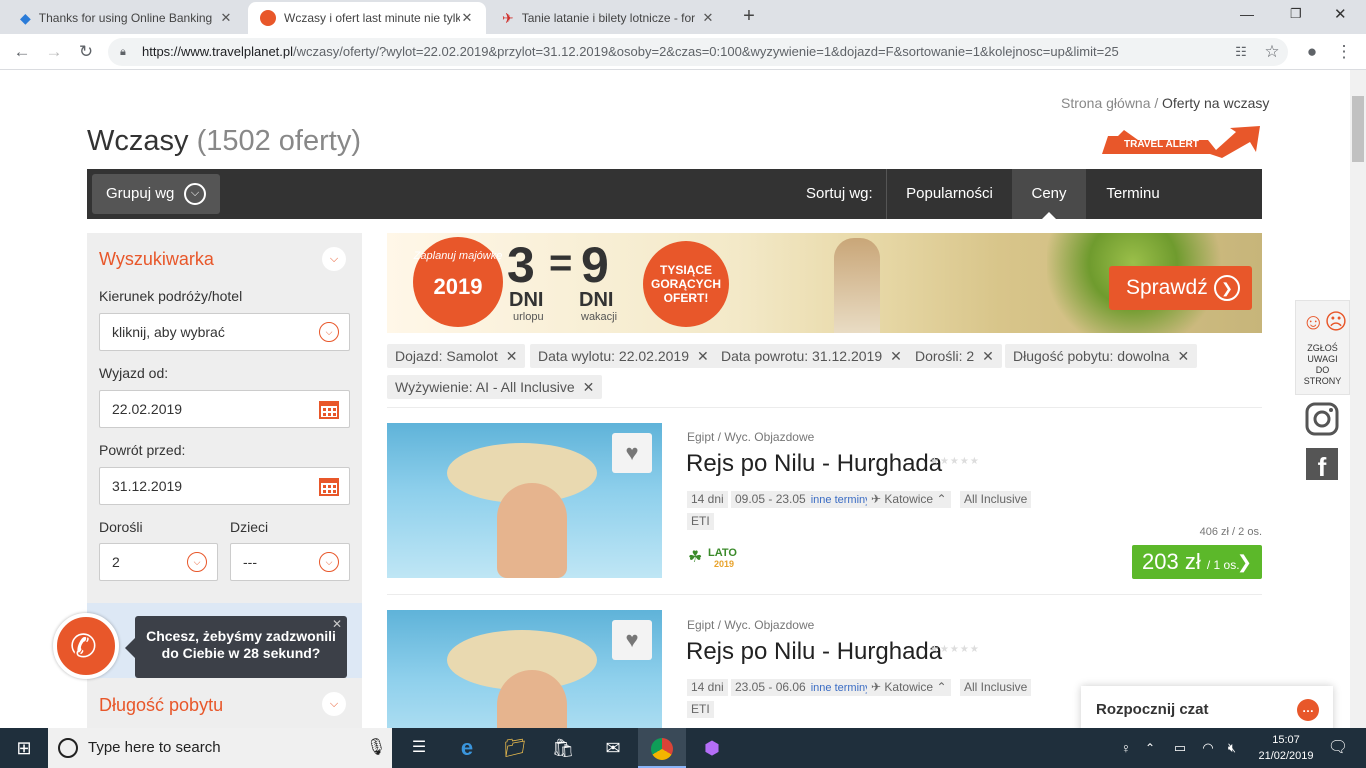 Image resolution: width=1366 pixels, height=768 pixels. Describe the element at coordinates (22, 52) in the screenshot. I see `back-arrow-icon: ←` at that location.